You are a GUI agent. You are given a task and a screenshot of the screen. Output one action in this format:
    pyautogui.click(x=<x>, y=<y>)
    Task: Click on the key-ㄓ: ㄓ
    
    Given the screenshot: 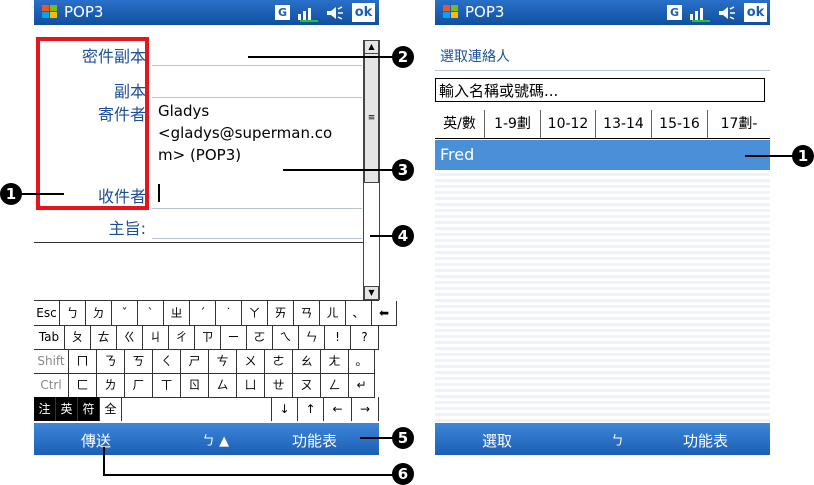 What is the action you would take?
    pyautogui.click(x=177, y=313)
    